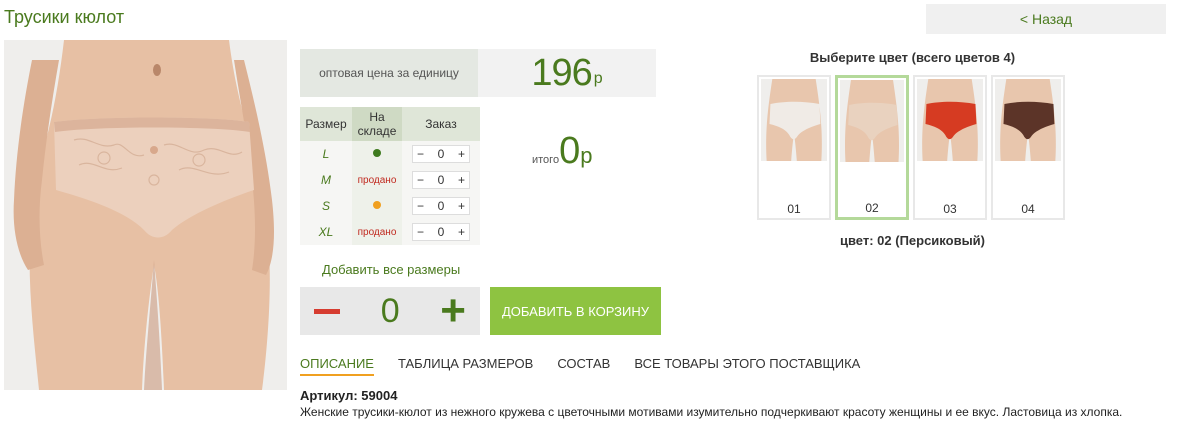 The width and height of the screenshot is (1184, 445). Describe the element at coordinates (598, 78) in the screenshot. I see `unit-price-currency: р` at that location.